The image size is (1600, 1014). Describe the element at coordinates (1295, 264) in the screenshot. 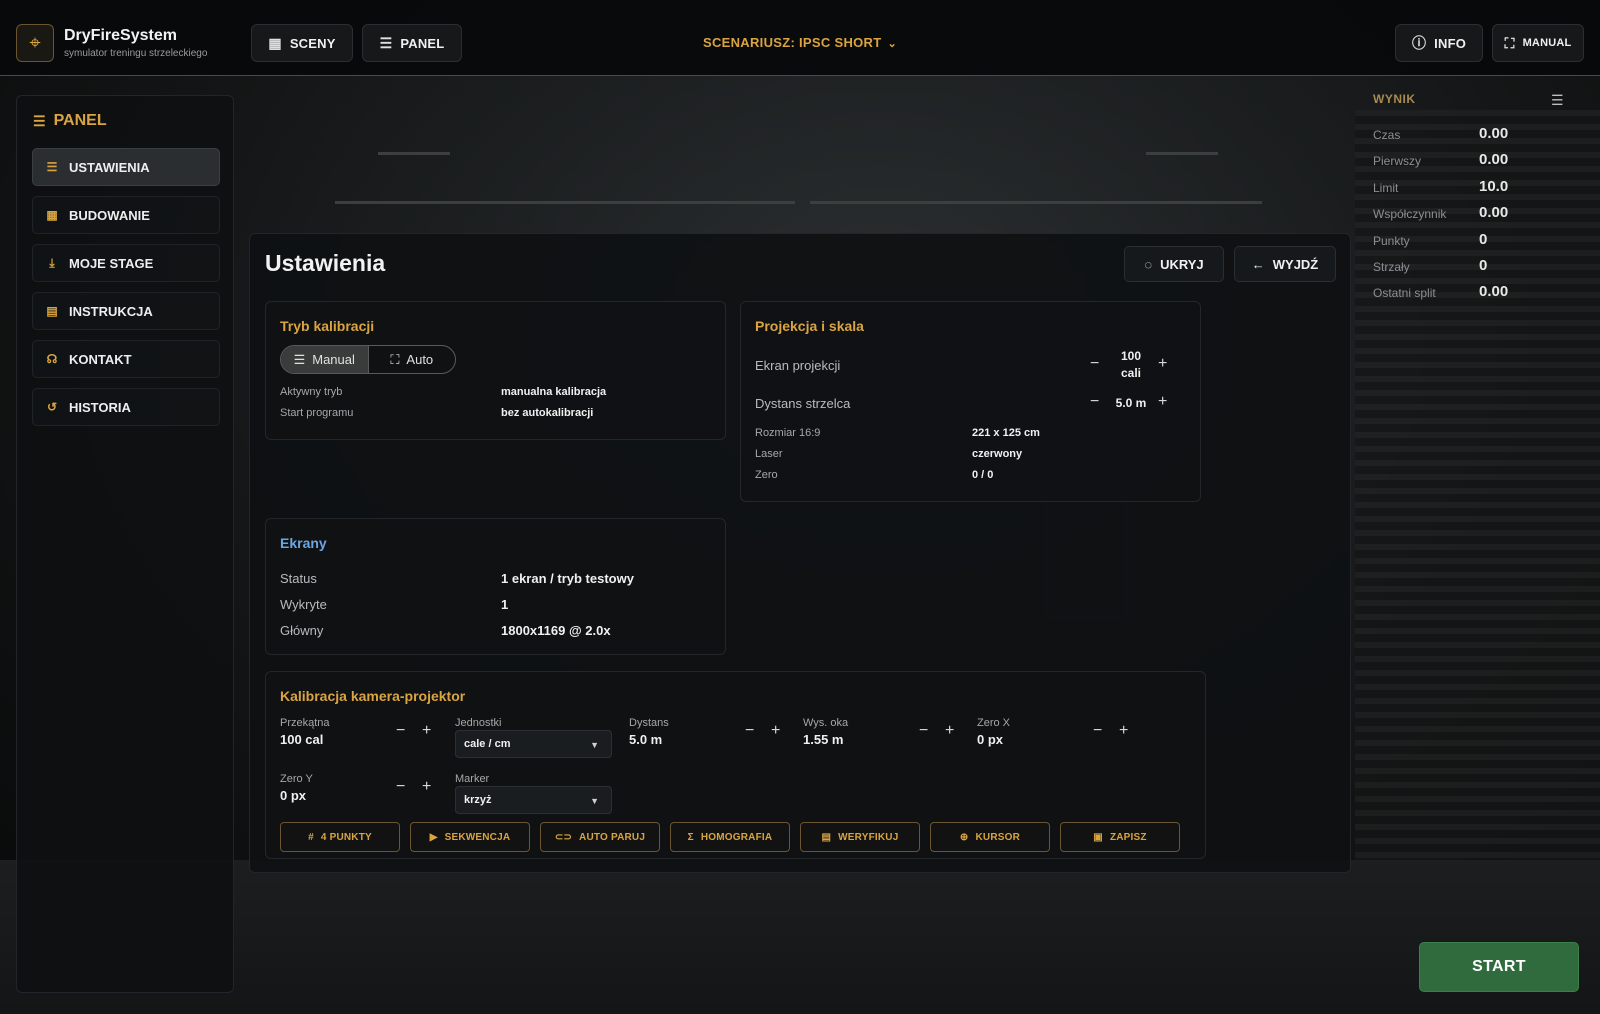

I see `exit-label: WYJDŹ` at that location.